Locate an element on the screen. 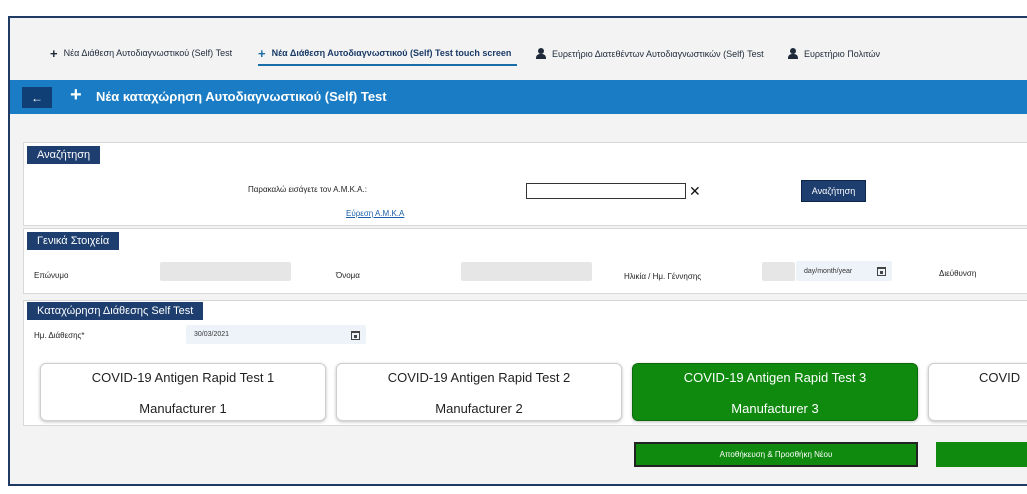 The width and height of the screenshot is (1027, 494). tab-label: Νέα Διάθεση Αυτοδιαγνωστικού (Self) Test is located at coordinates (148, 53).